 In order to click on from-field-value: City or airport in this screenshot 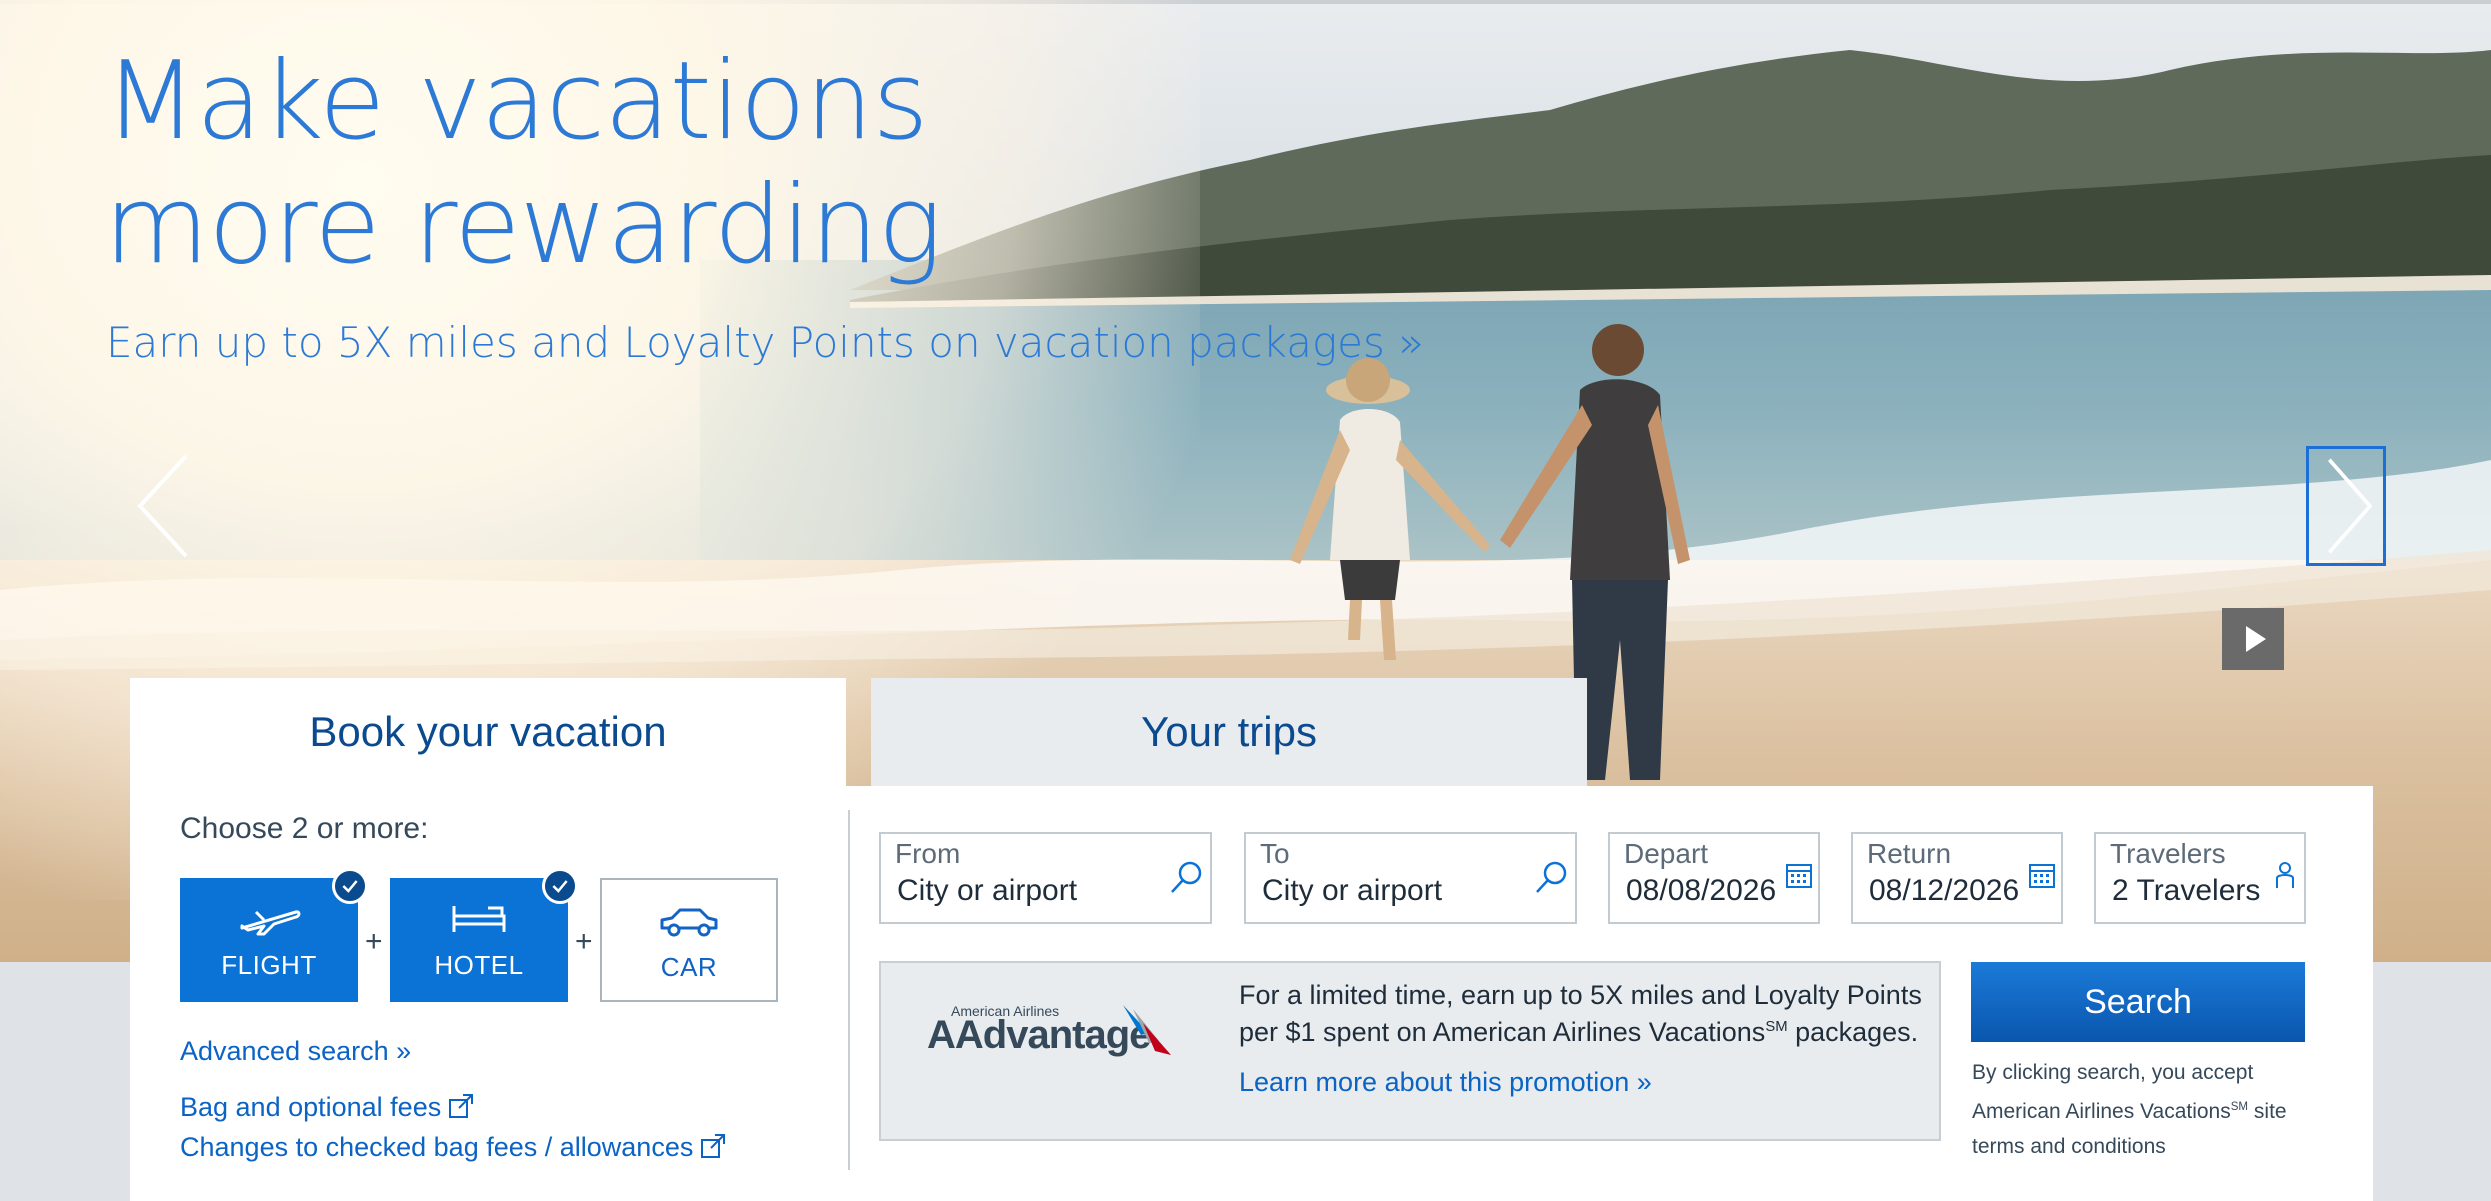, I will do `click(987, 890)`.